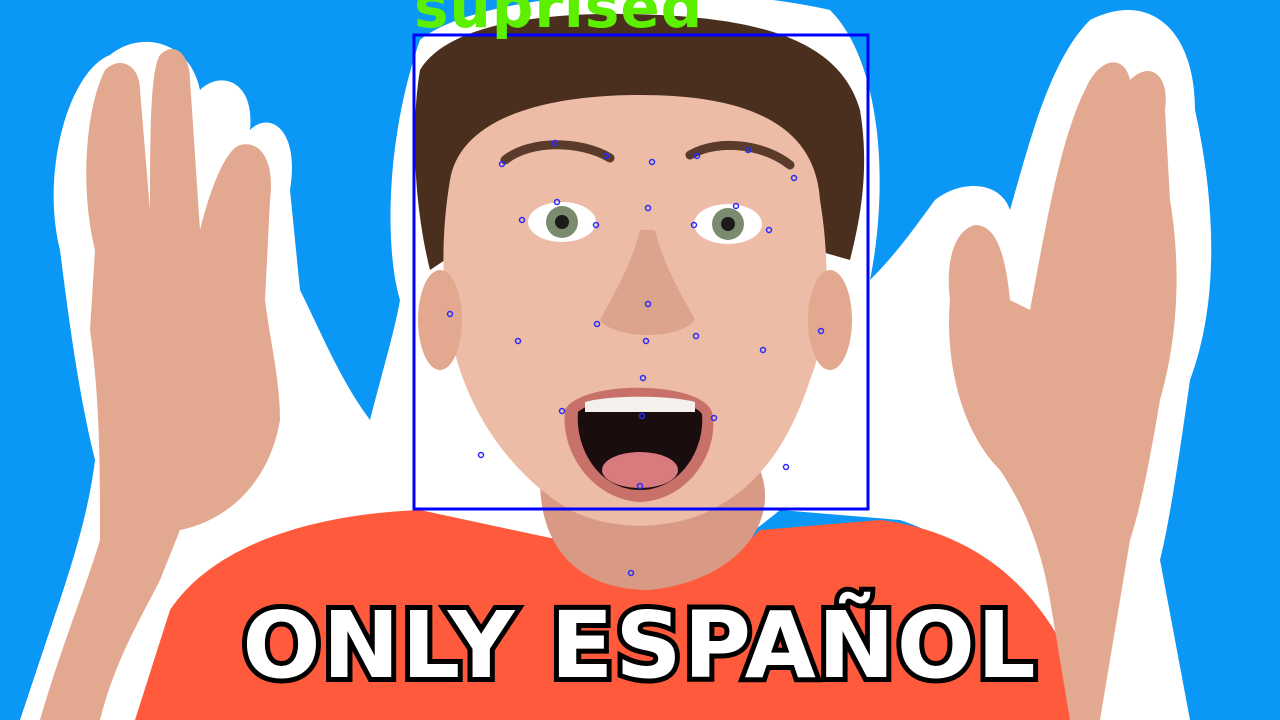  Describe the element at coordinates (559, 20) in the screenshot. I see `emotion-label: suprised` at that location.